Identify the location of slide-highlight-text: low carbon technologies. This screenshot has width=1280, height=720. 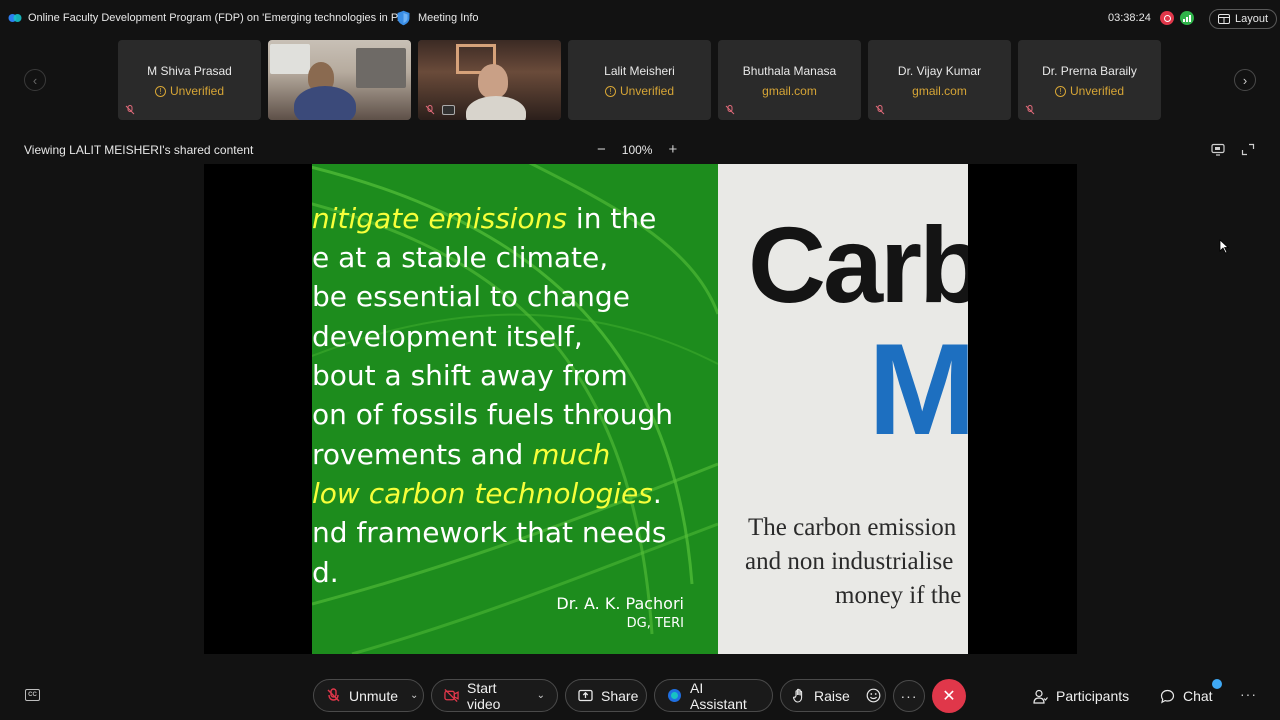
(482, 493).